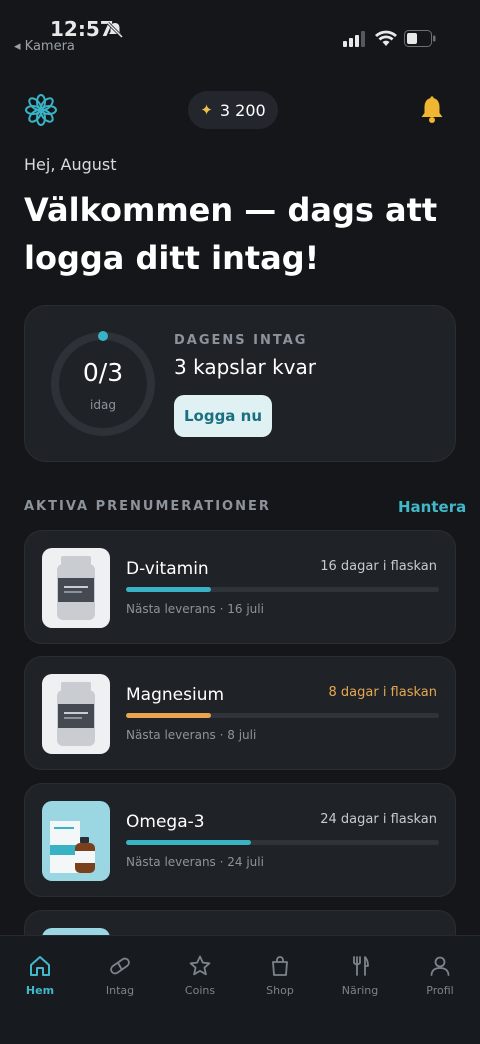 Image resolution: width=480 pixels, height=1044 pixels. Describe the element at coordinates (420, 38) in the screenshot. I see `battery-icon` at that location.